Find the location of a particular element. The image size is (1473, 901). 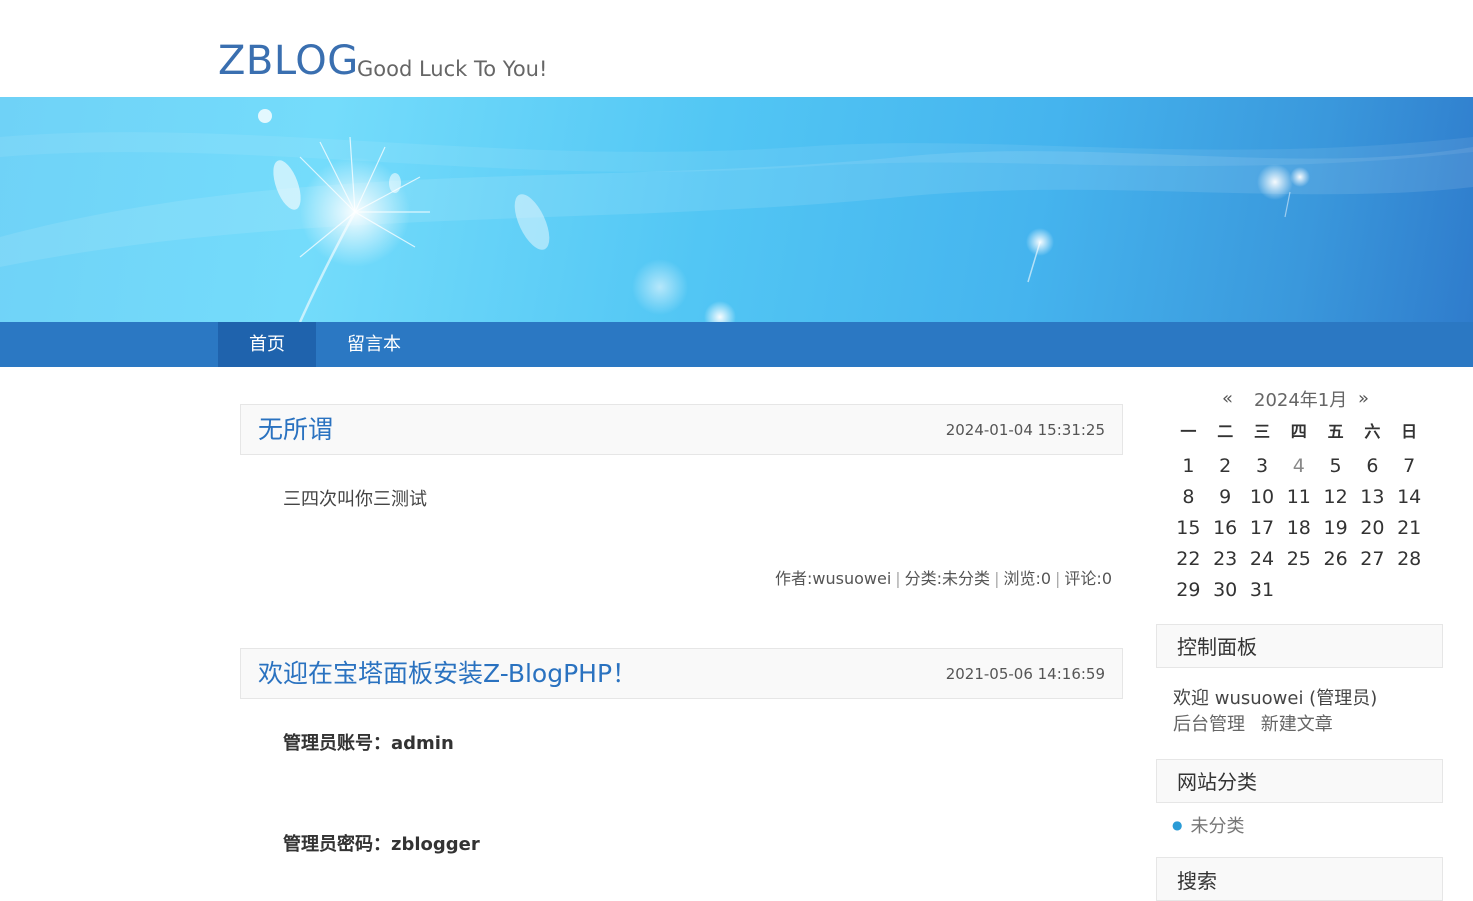

post-views: 浏览:0 is located at coordinates (1027, 578).